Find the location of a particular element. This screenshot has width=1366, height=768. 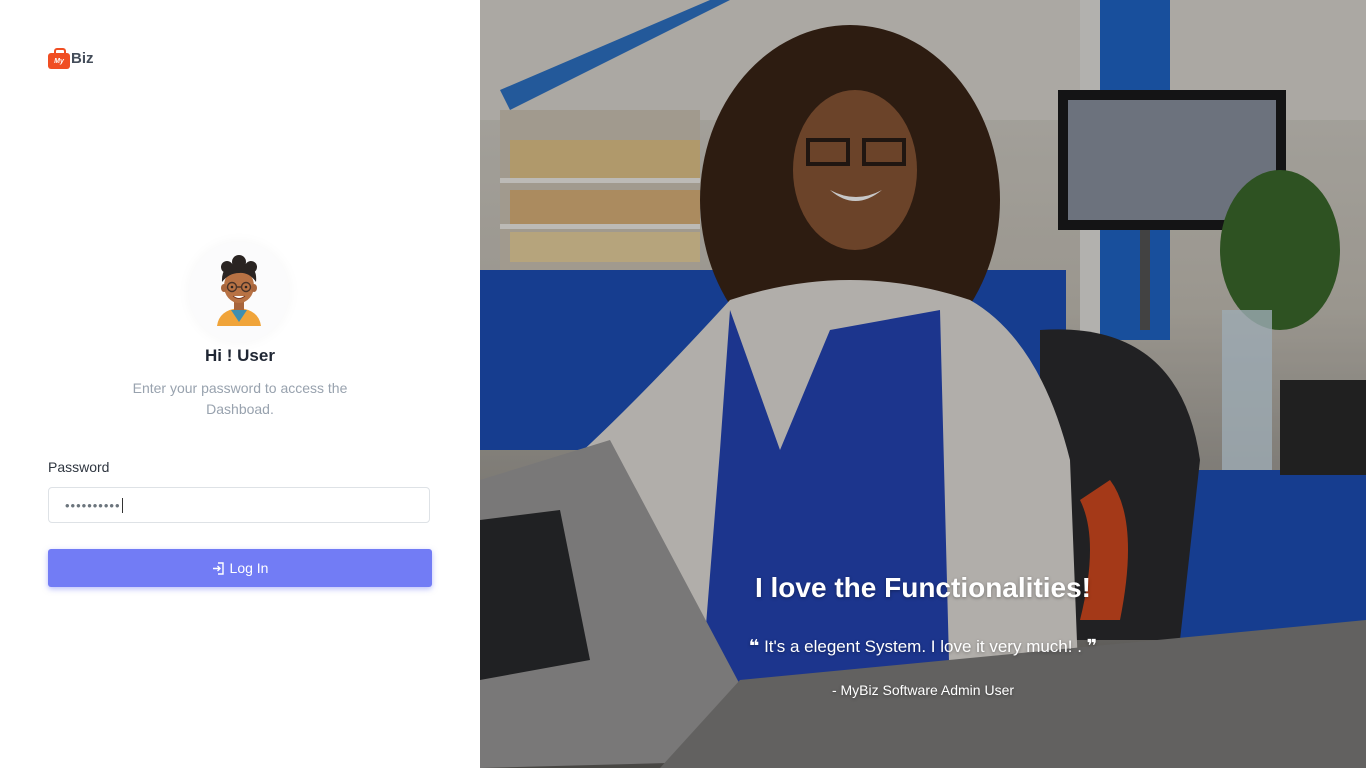

testimonial-author: - MyBiz Software Admin User is located at coordinates (923, 690).